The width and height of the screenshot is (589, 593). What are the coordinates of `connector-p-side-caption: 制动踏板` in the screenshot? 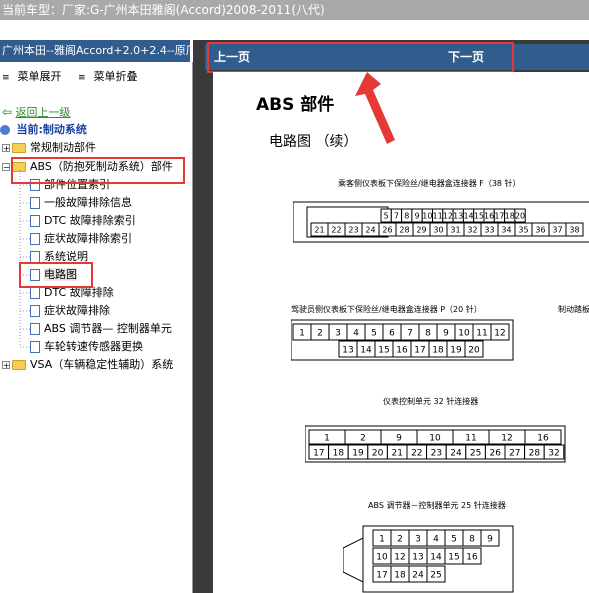 It's located at (573, 309).